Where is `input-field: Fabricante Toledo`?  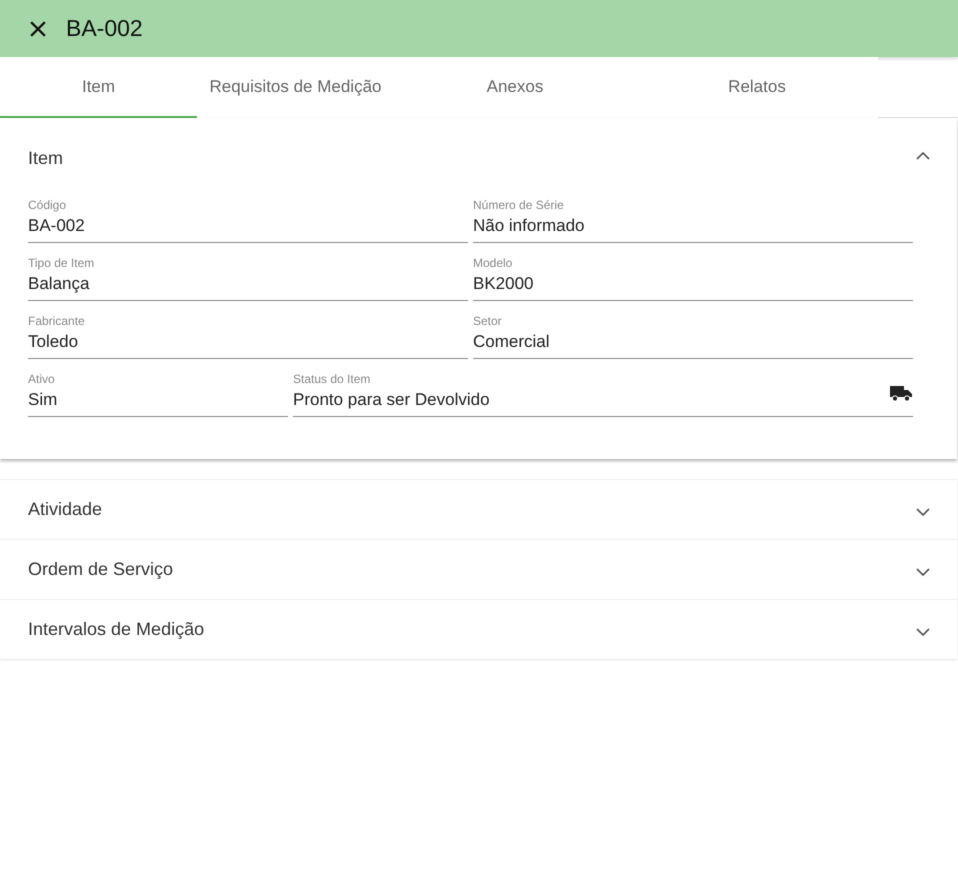 input-field: Fabricante Toledo is located at coordinates (248, 336).